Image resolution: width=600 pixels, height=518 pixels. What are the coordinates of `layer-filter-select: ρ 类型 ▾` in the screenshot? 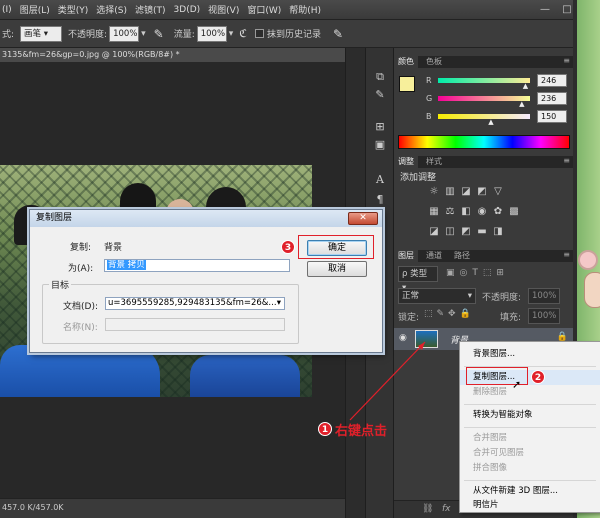 It's located at (418, 279).